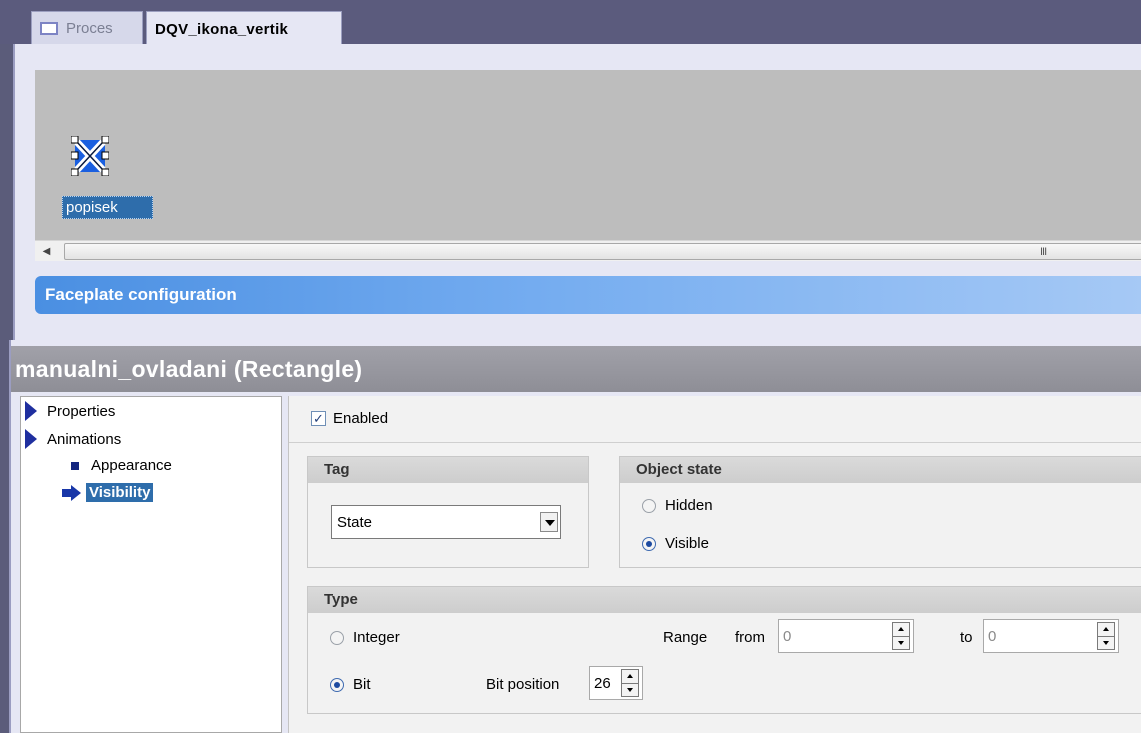 The image size is (1141, 733). Describe the element at coordinates (75, 465) in the screenshot. I see `square-bullet-icon` at that location.